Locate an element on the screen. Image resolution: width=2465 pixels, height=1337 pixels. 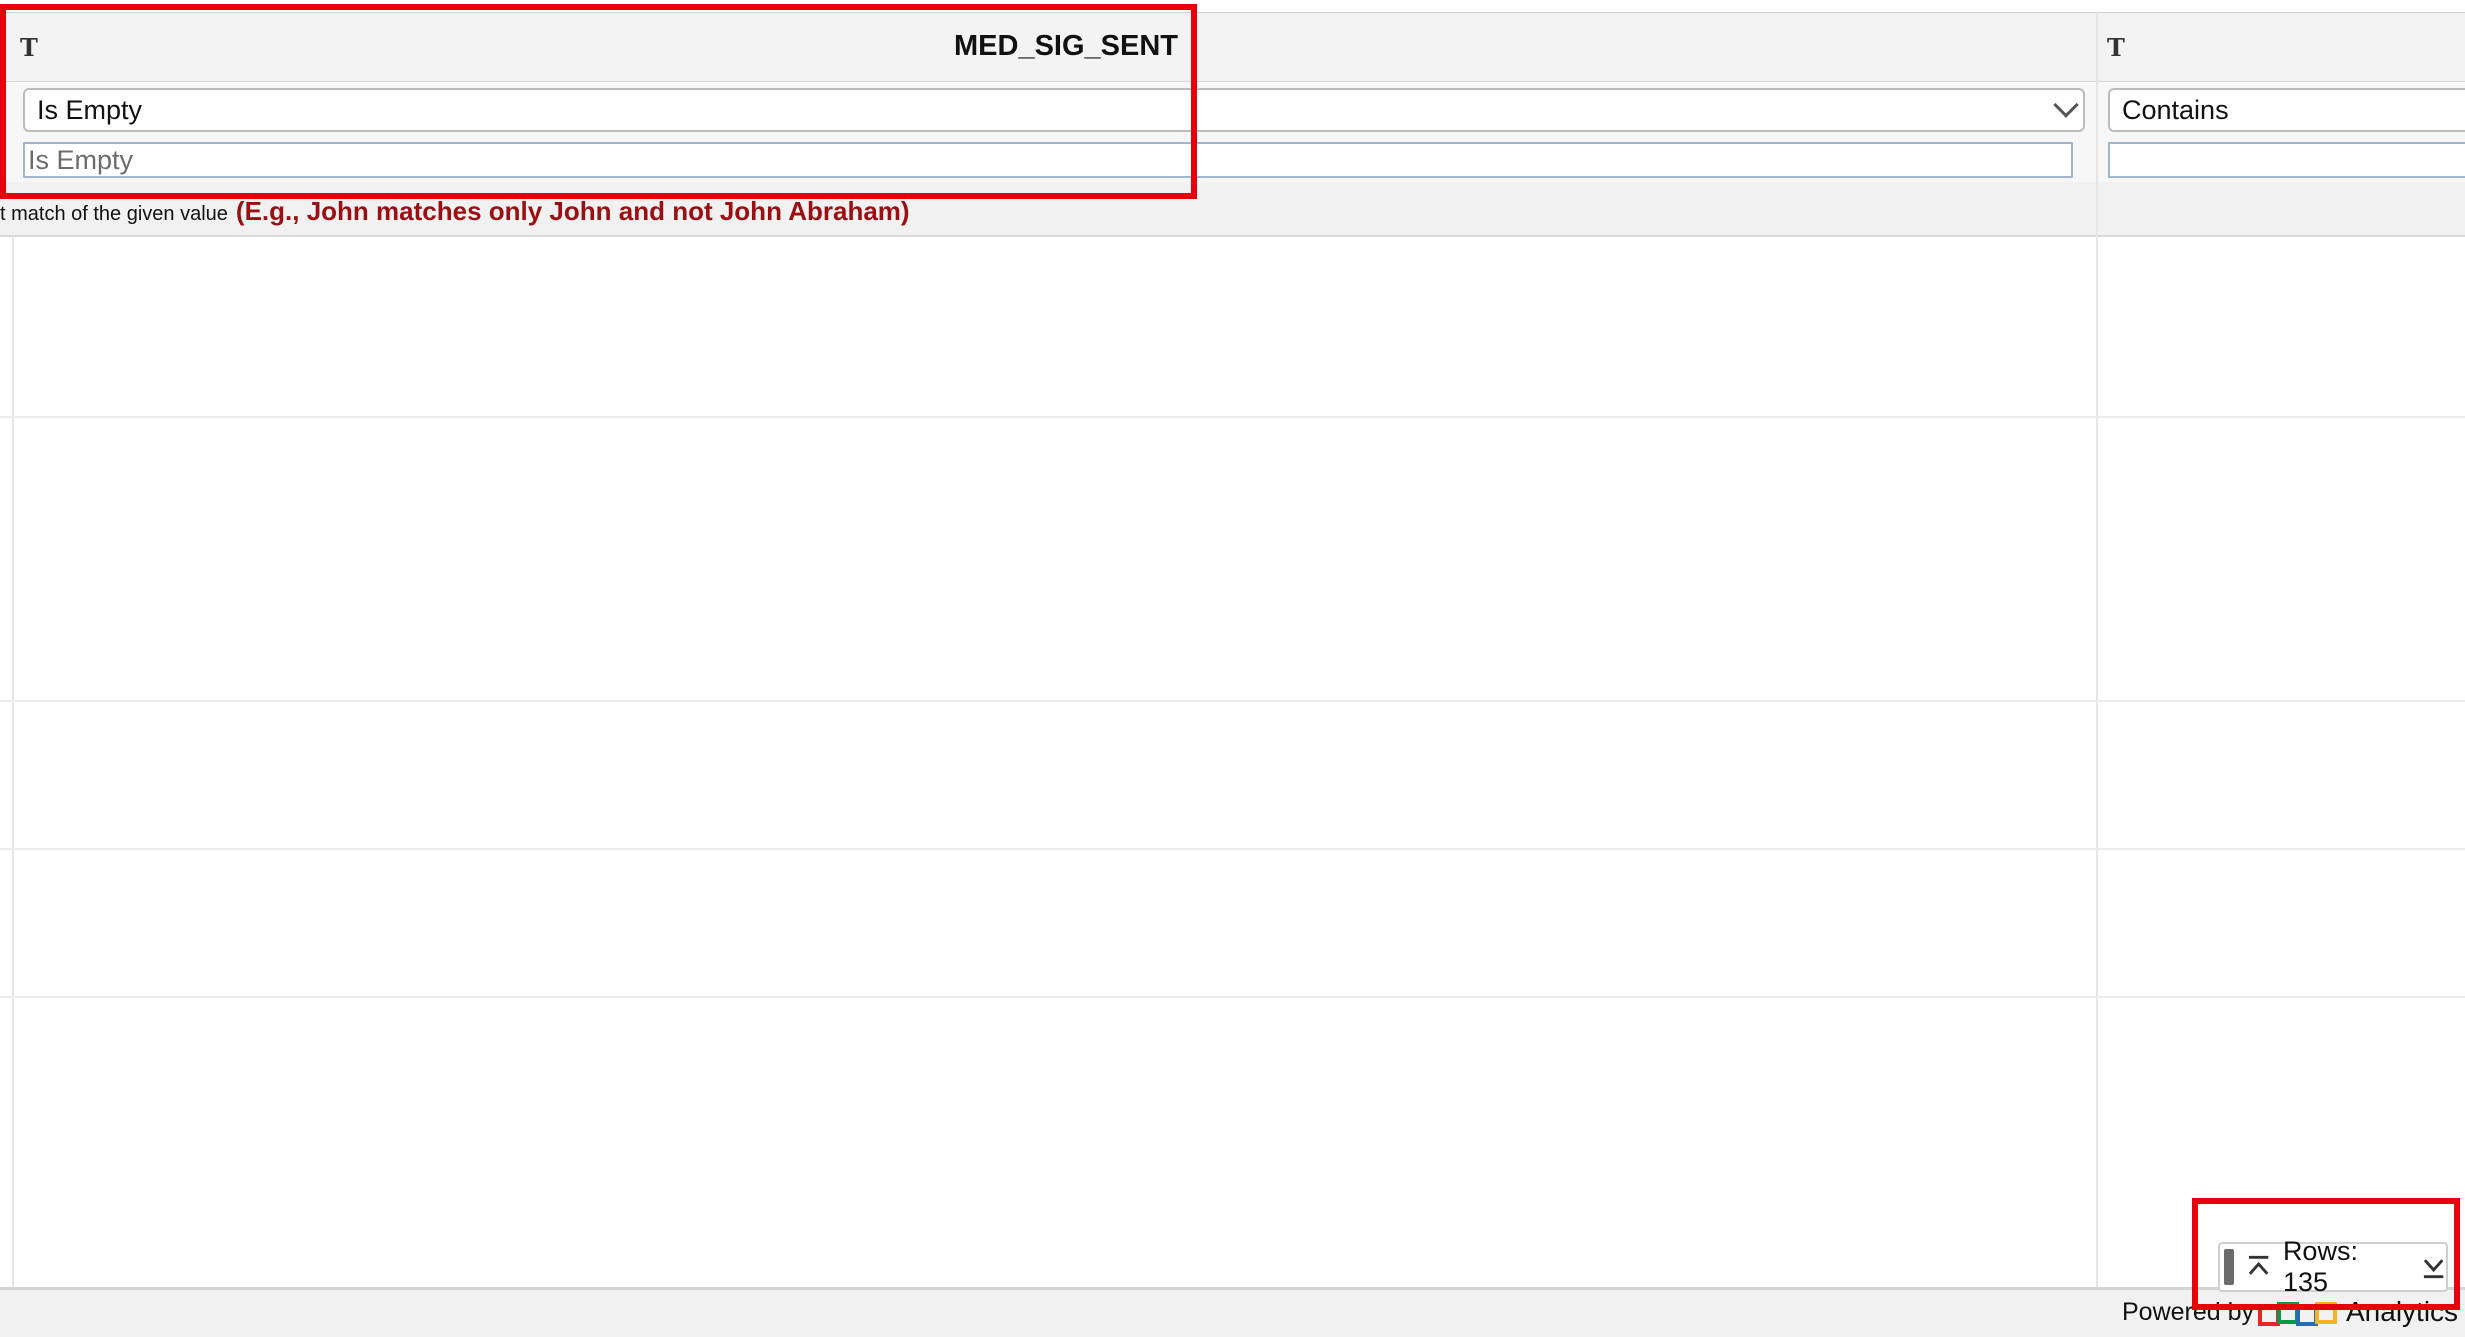
text-type-icon: T is located at coordinates (2116, 47).